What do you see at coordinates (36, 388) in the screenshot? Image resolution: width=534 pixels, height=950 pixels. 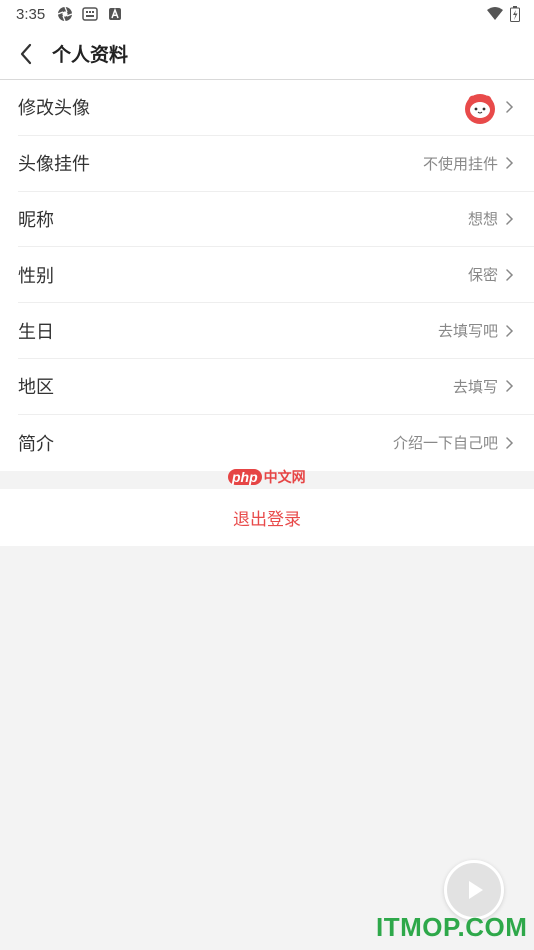 I see `row-label: 地区` at bounding box center [36, 388].